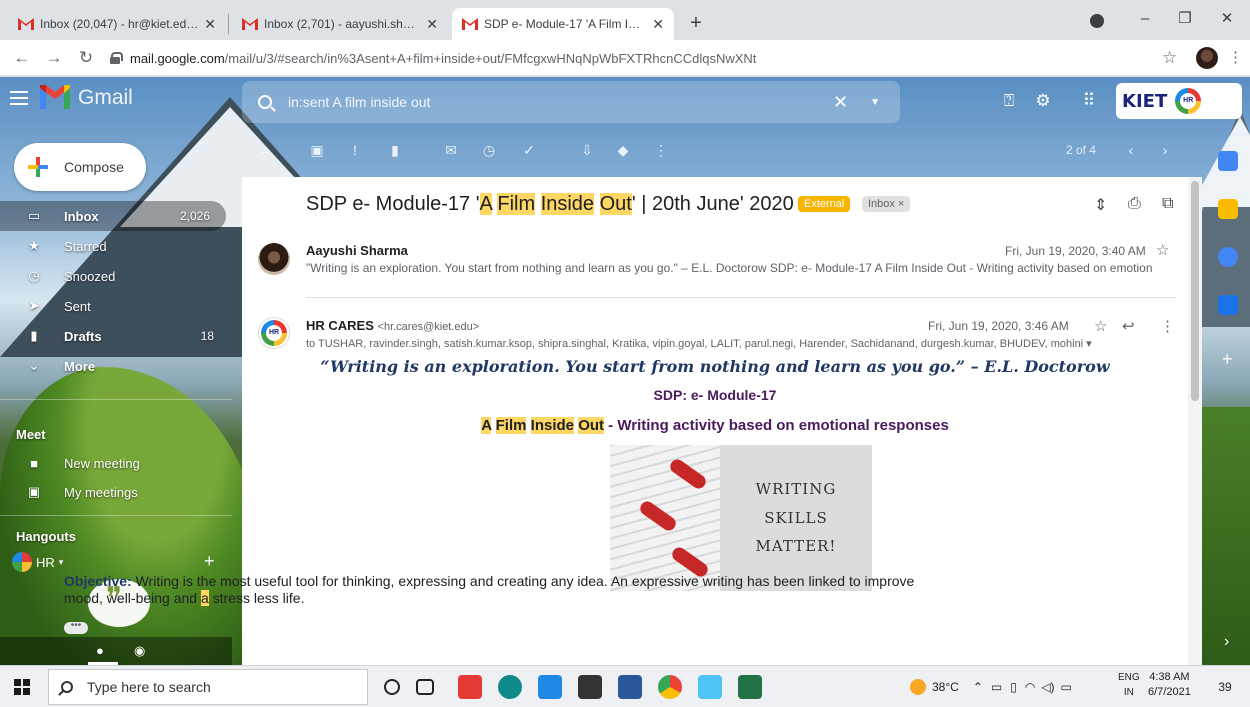 Image resolution: width=1250 pixels, height=707 pixels. Describe the element at coordinates (1100, 205) in the screenshot. I see `expand-all-icon: ⇕` at that location.